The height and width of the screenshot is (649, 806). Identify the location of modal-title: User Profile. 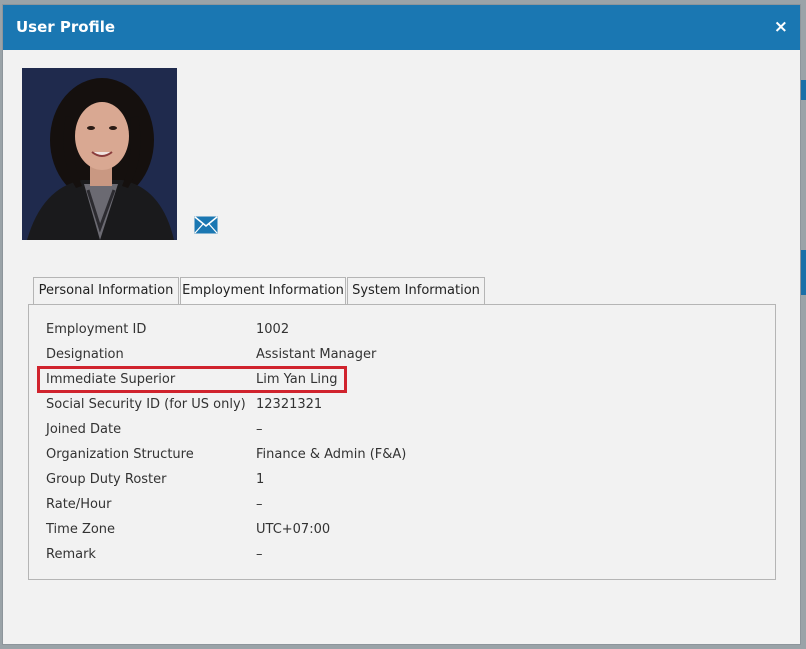
(66, 27).